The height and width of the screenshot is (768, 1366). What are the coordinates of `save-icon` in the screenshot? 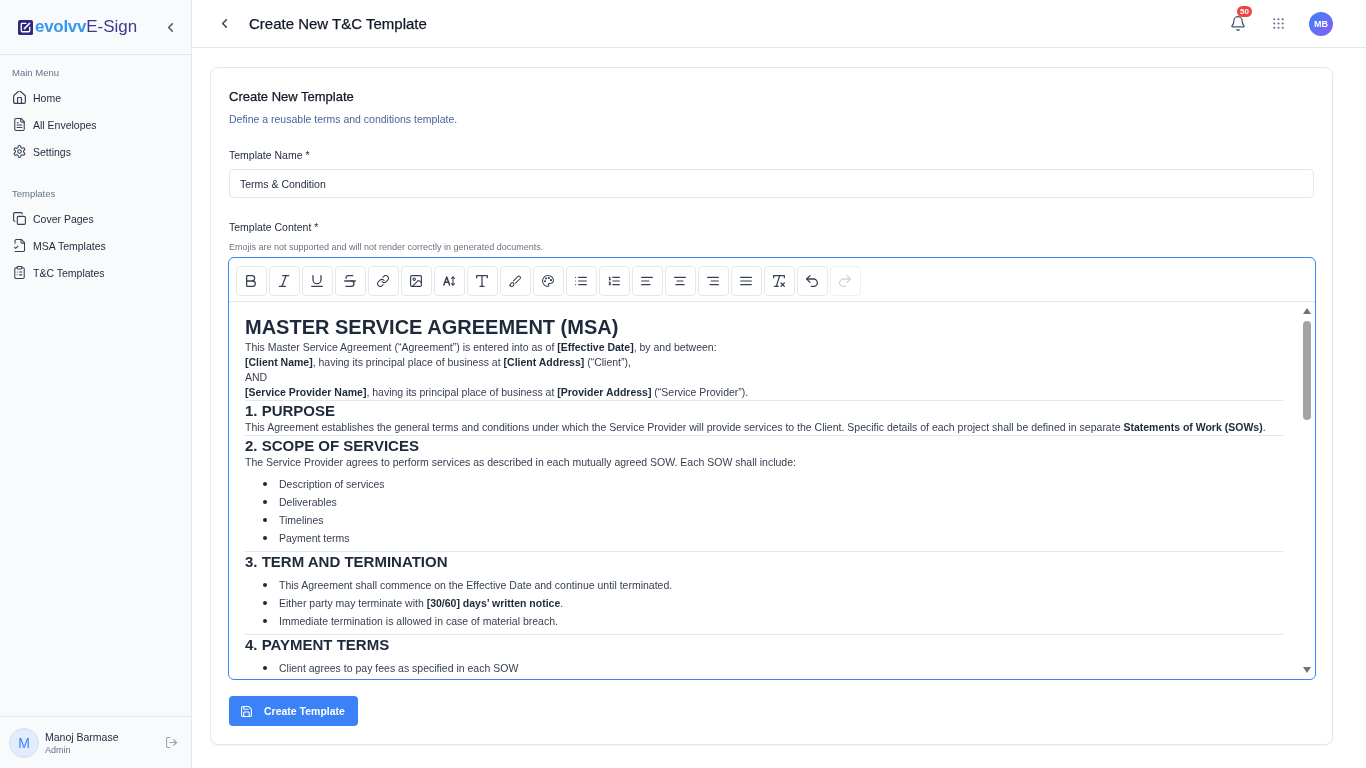 It's located at (246, 711).